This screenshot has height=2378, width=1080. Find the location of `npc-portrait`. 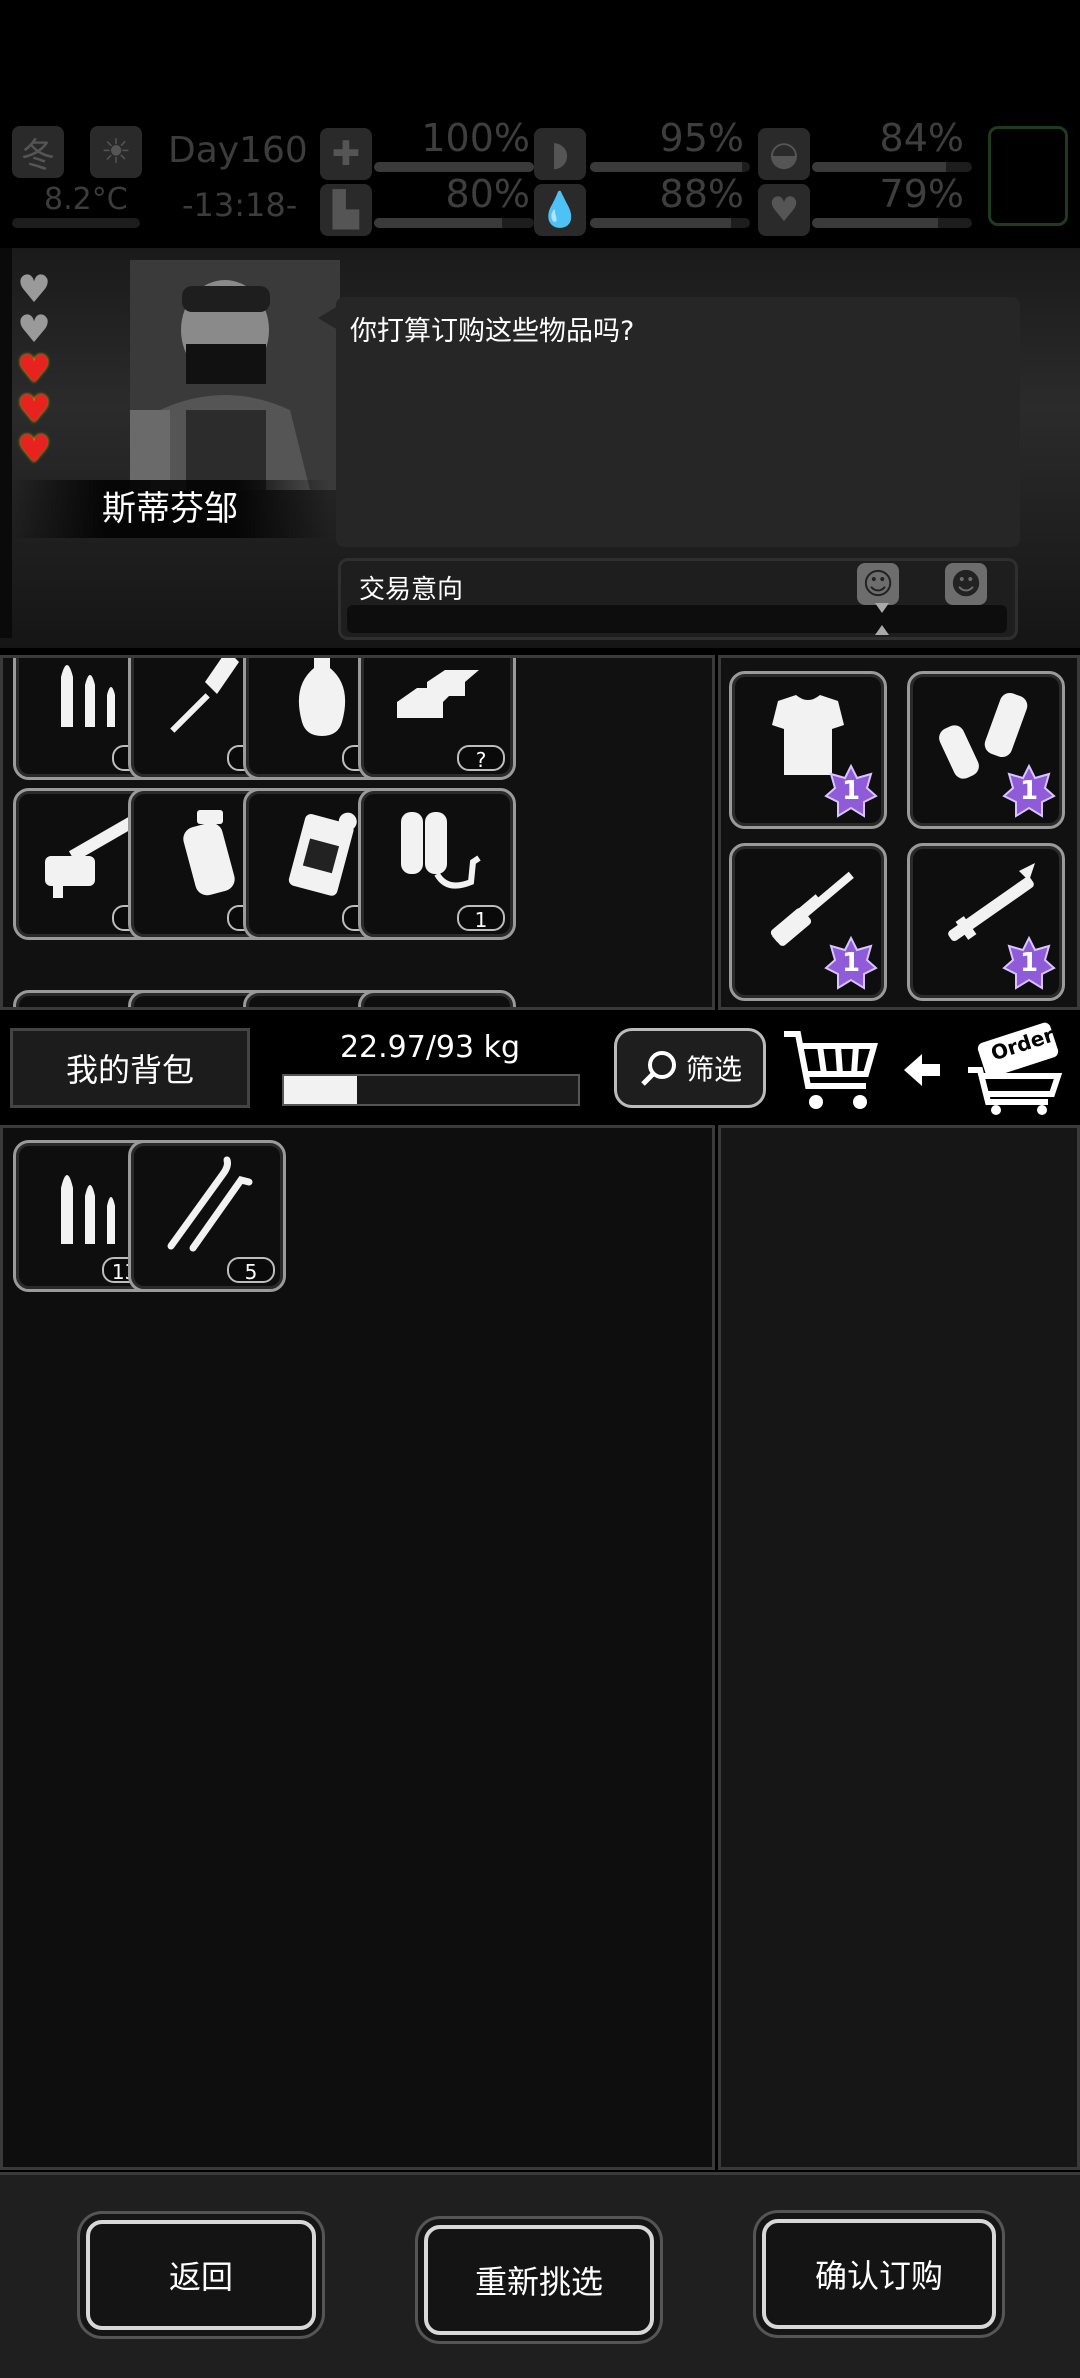

npc-portrait is located at coordinates (235, 375).